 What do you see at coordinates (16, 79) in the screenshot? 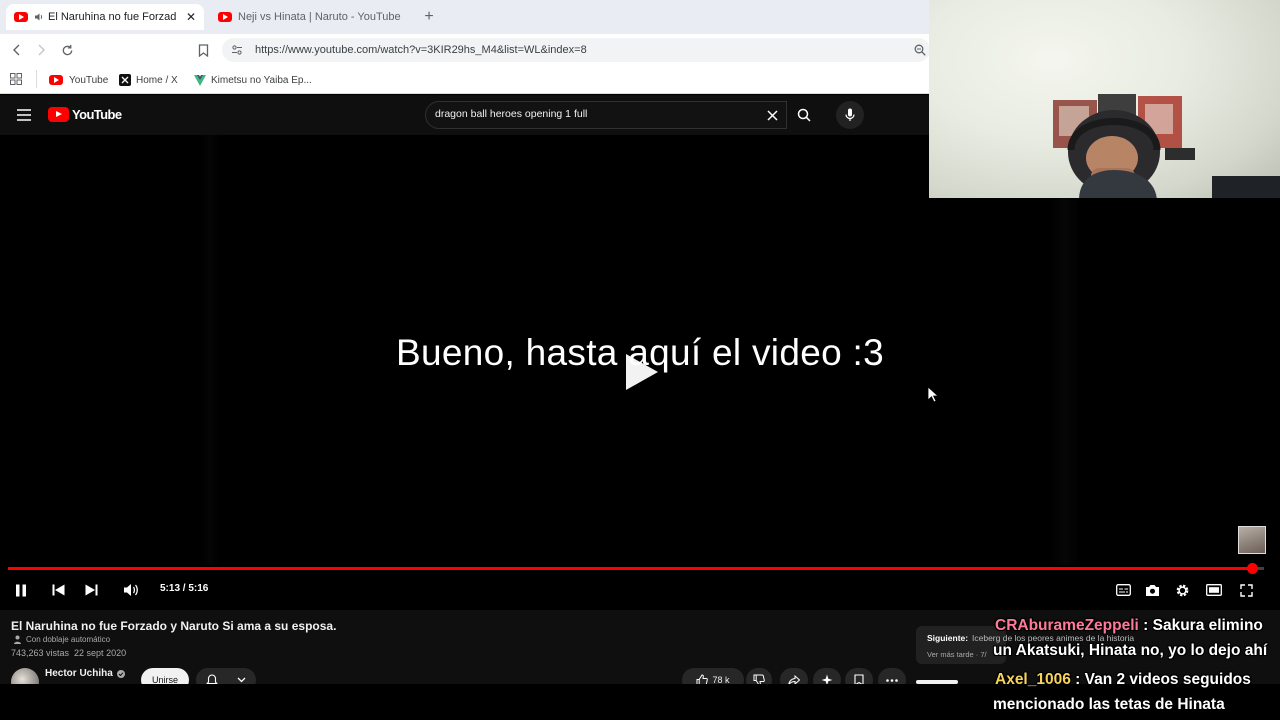
I see `apps-grid-icon` at bounding box center [16, 79].